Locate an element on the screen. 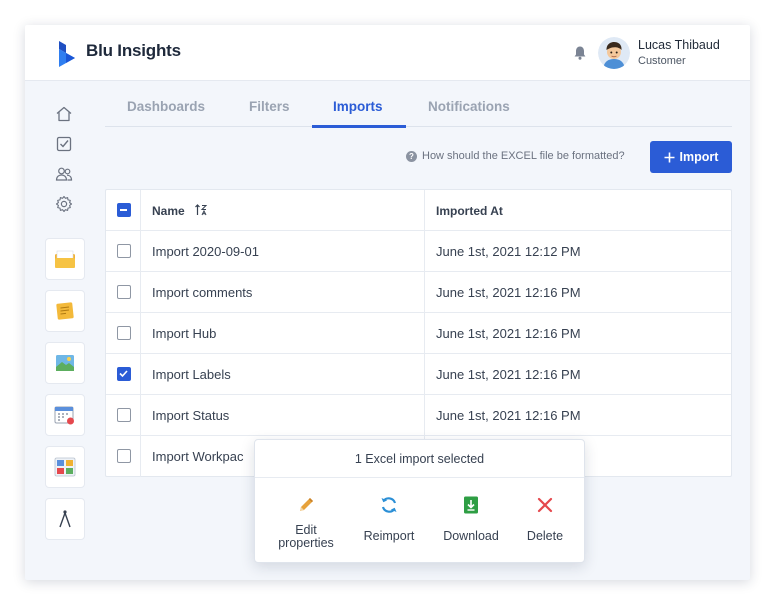 The width and height of the screenshot is (775, 605). sidebar-app-inbox is located at coordinates (65, 259).